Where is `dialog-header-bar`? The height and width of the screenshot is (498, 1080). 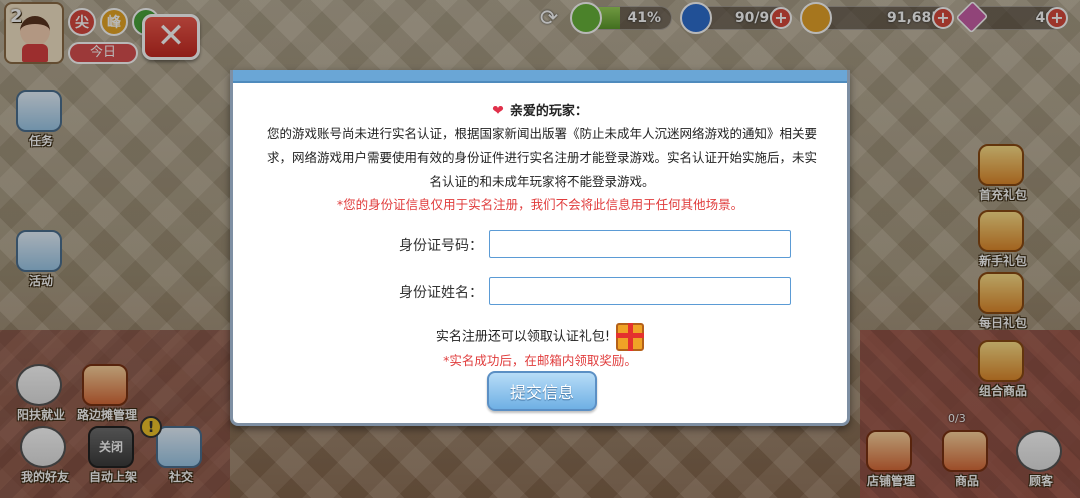 dialog-header-bar is located at coordinates (540, 76).